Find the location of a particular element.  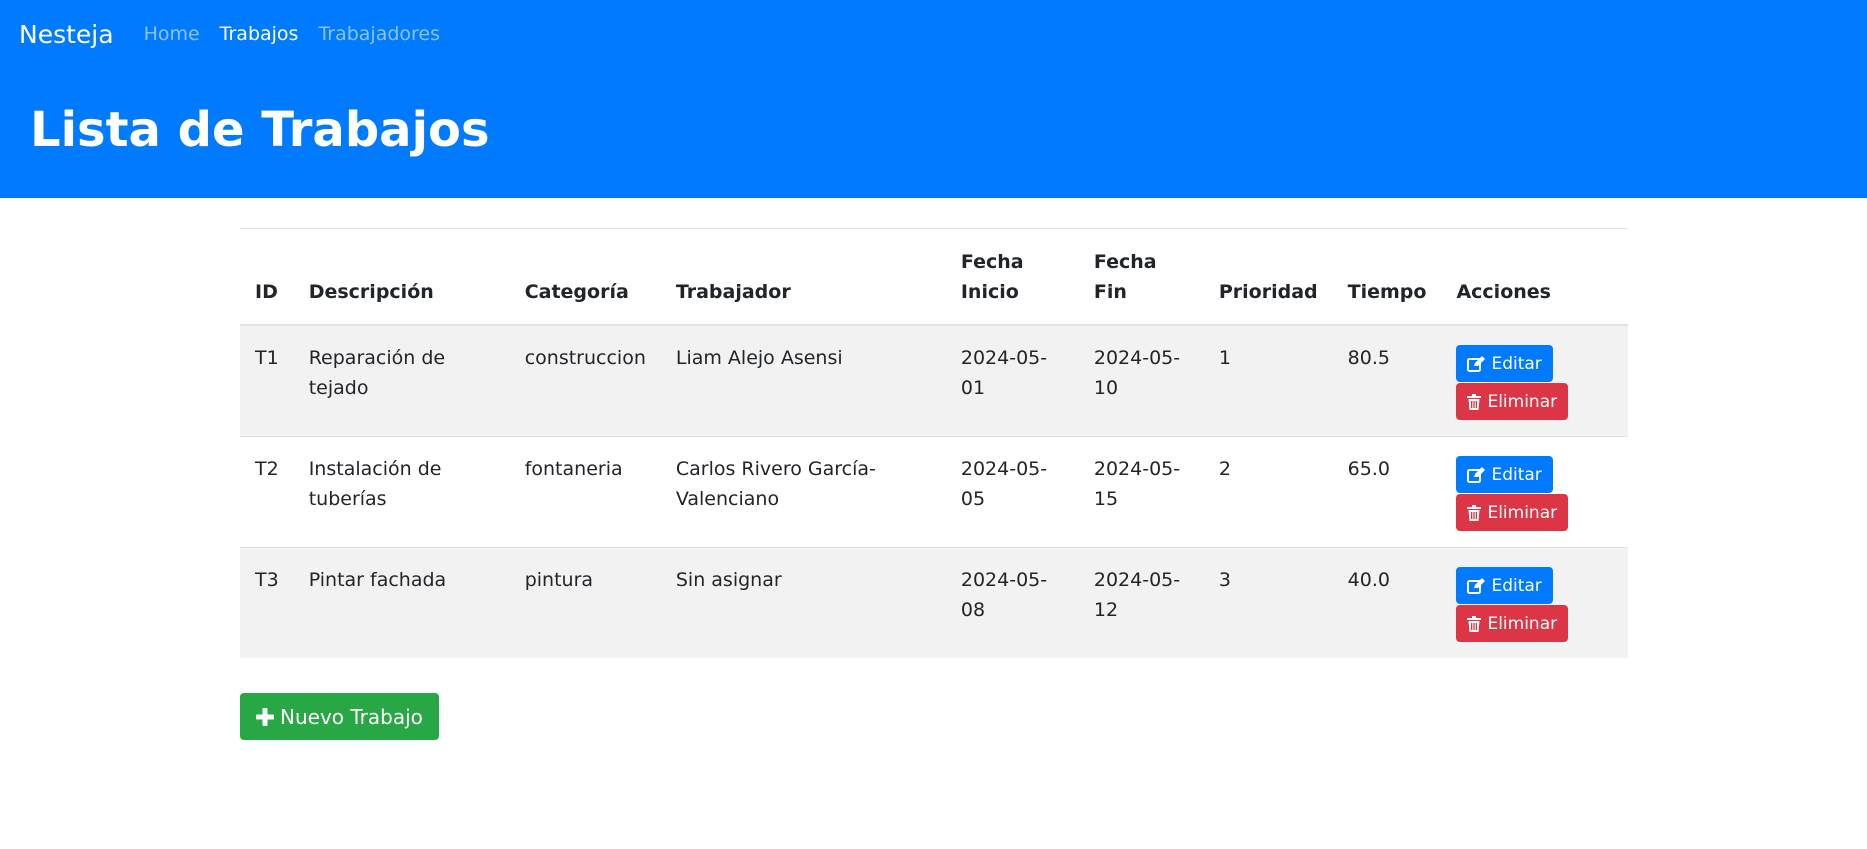

cell-descripcion: Pintar fachada is located at coordinates (401, 602).